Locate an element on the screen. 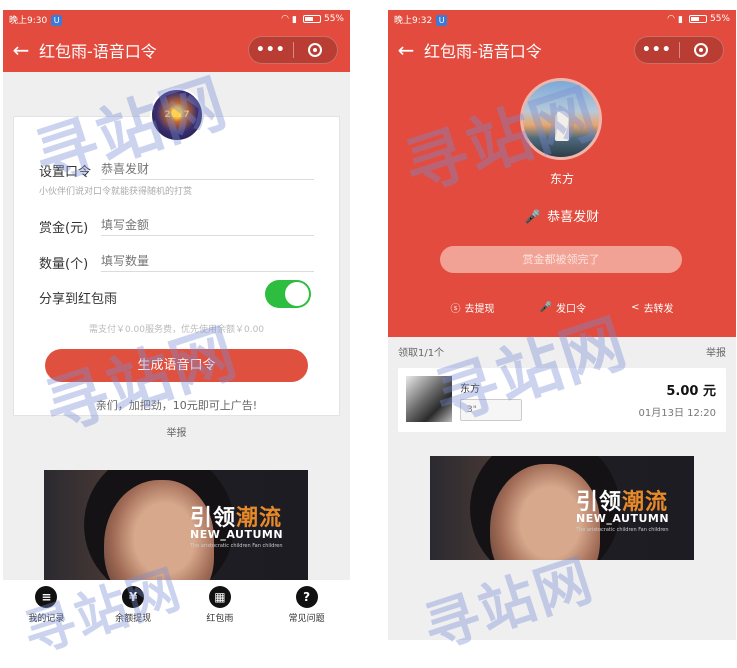  tab-label: 我的记录 is located at coordinates (46, 619).